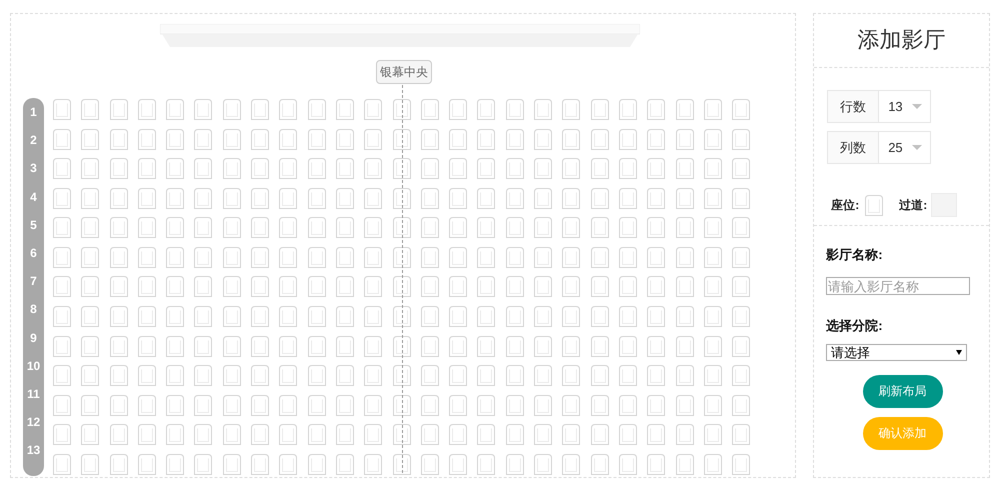  What do you see at coordinates (898, 286) in the screenshot?
I see `hall-name-field: 请输入影厅名称` at bounding box center [898, 286].